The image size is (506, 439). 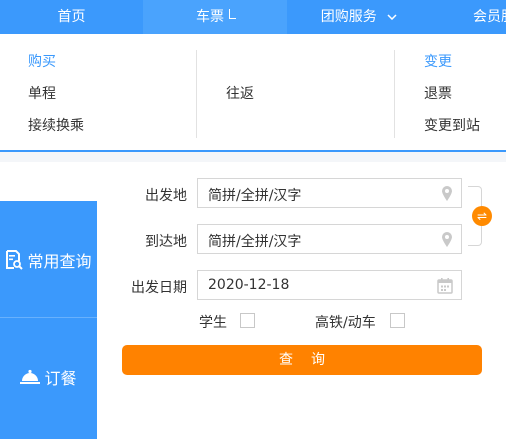 I want to click on highspeed-checkbox, so click(x=397, y=320).